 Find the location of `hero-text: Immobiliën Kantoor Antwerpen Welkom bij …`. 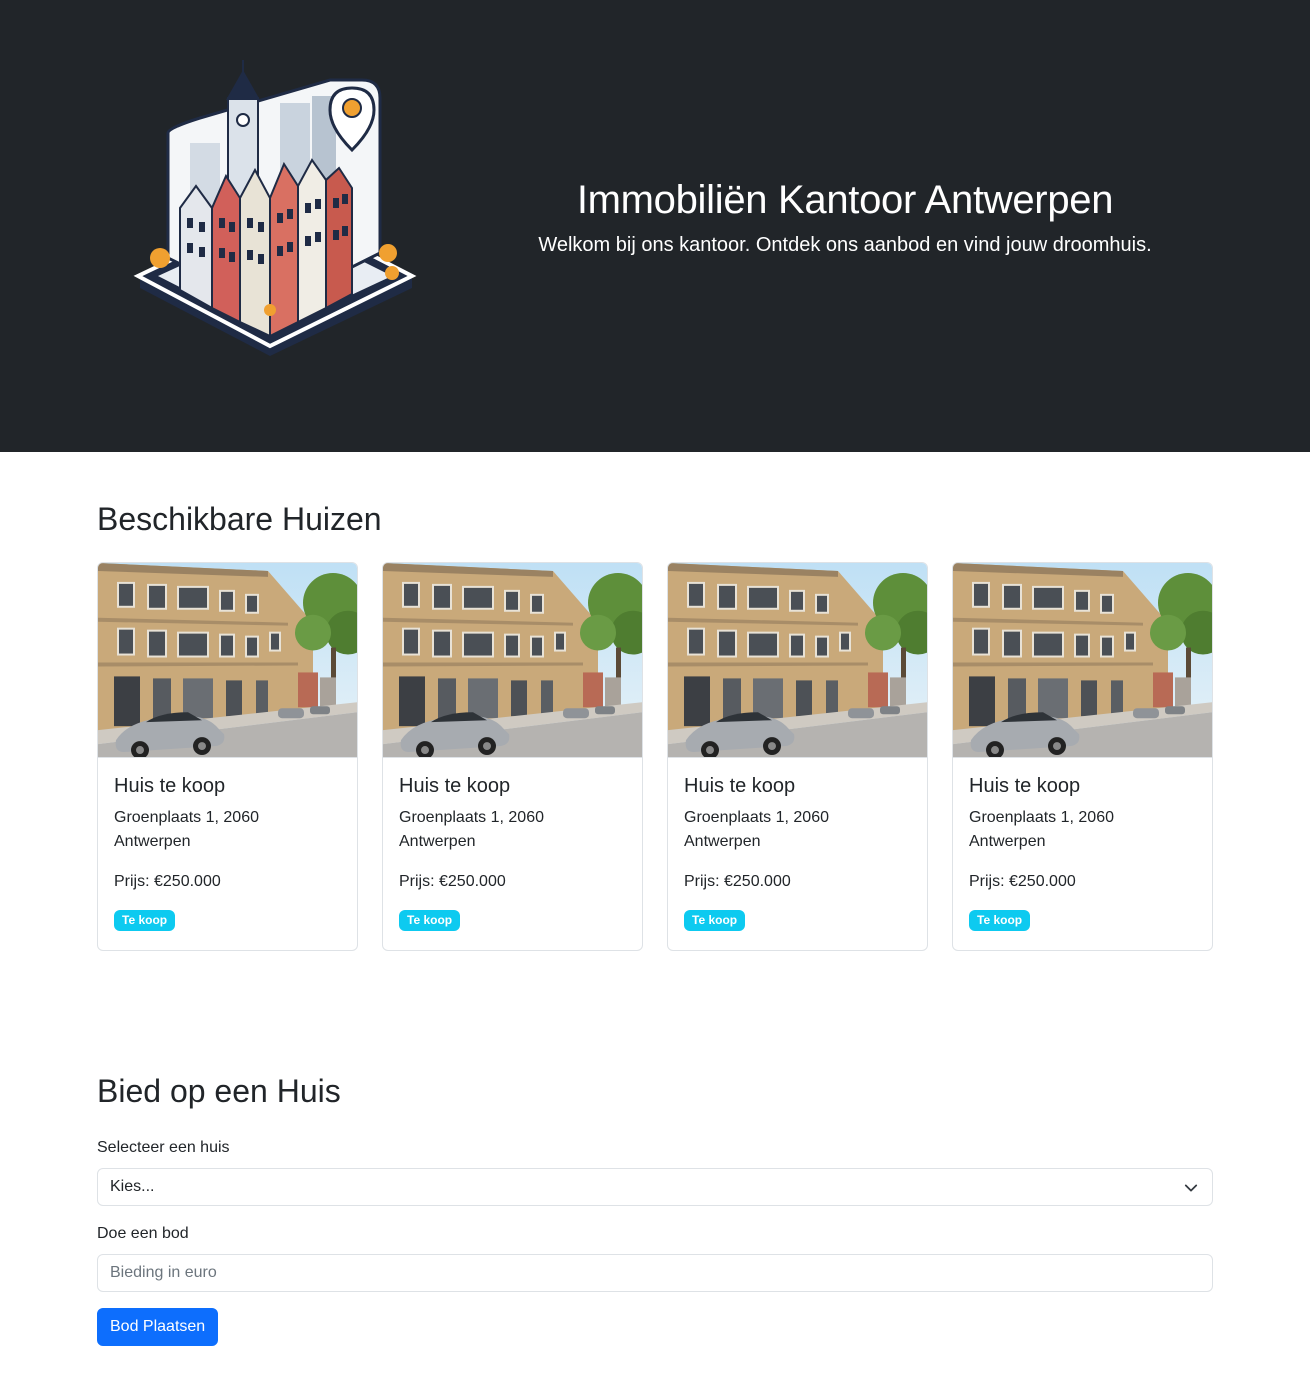

hero-text: Immobiliën Kantoor Antwerpen Welkom bij … is located at coordinates (845, 218).